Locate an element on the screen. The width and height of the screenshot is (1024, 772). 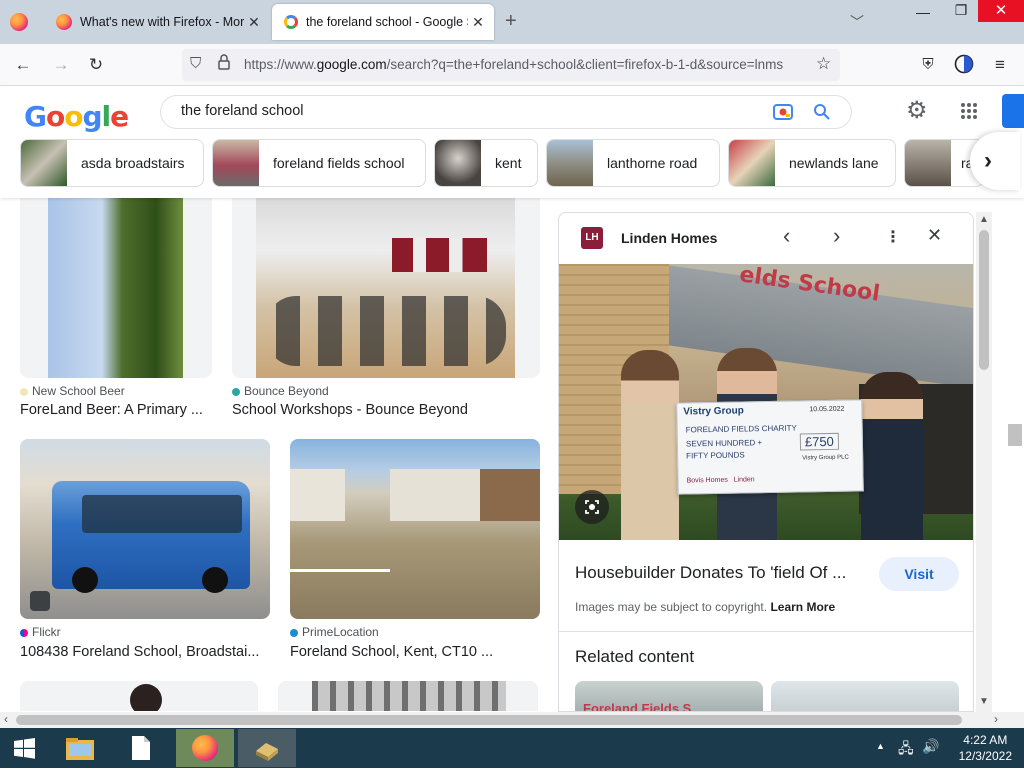
lens-search-icon is located at coordinates (592, 507).